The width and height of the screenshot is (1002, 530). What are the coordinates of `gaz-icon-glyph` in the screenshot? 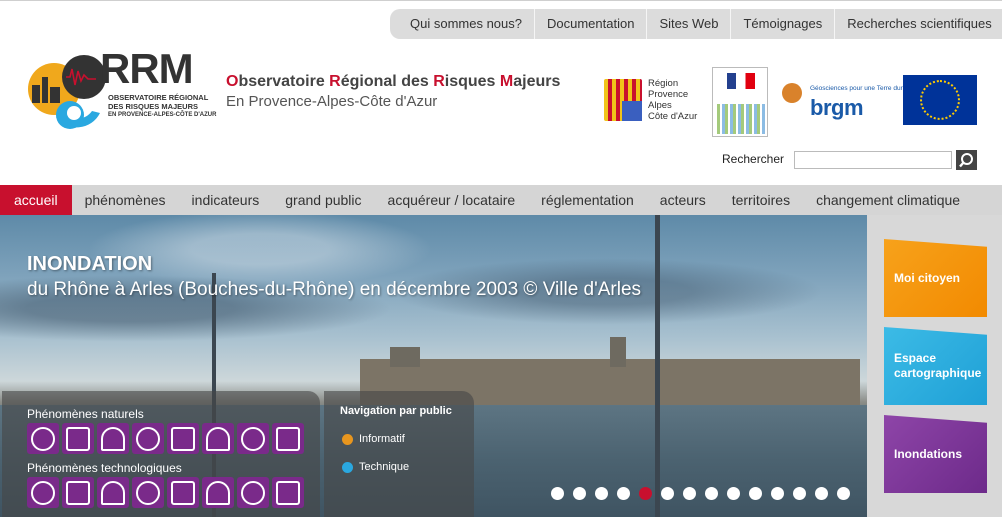 It's located at (288, 492).